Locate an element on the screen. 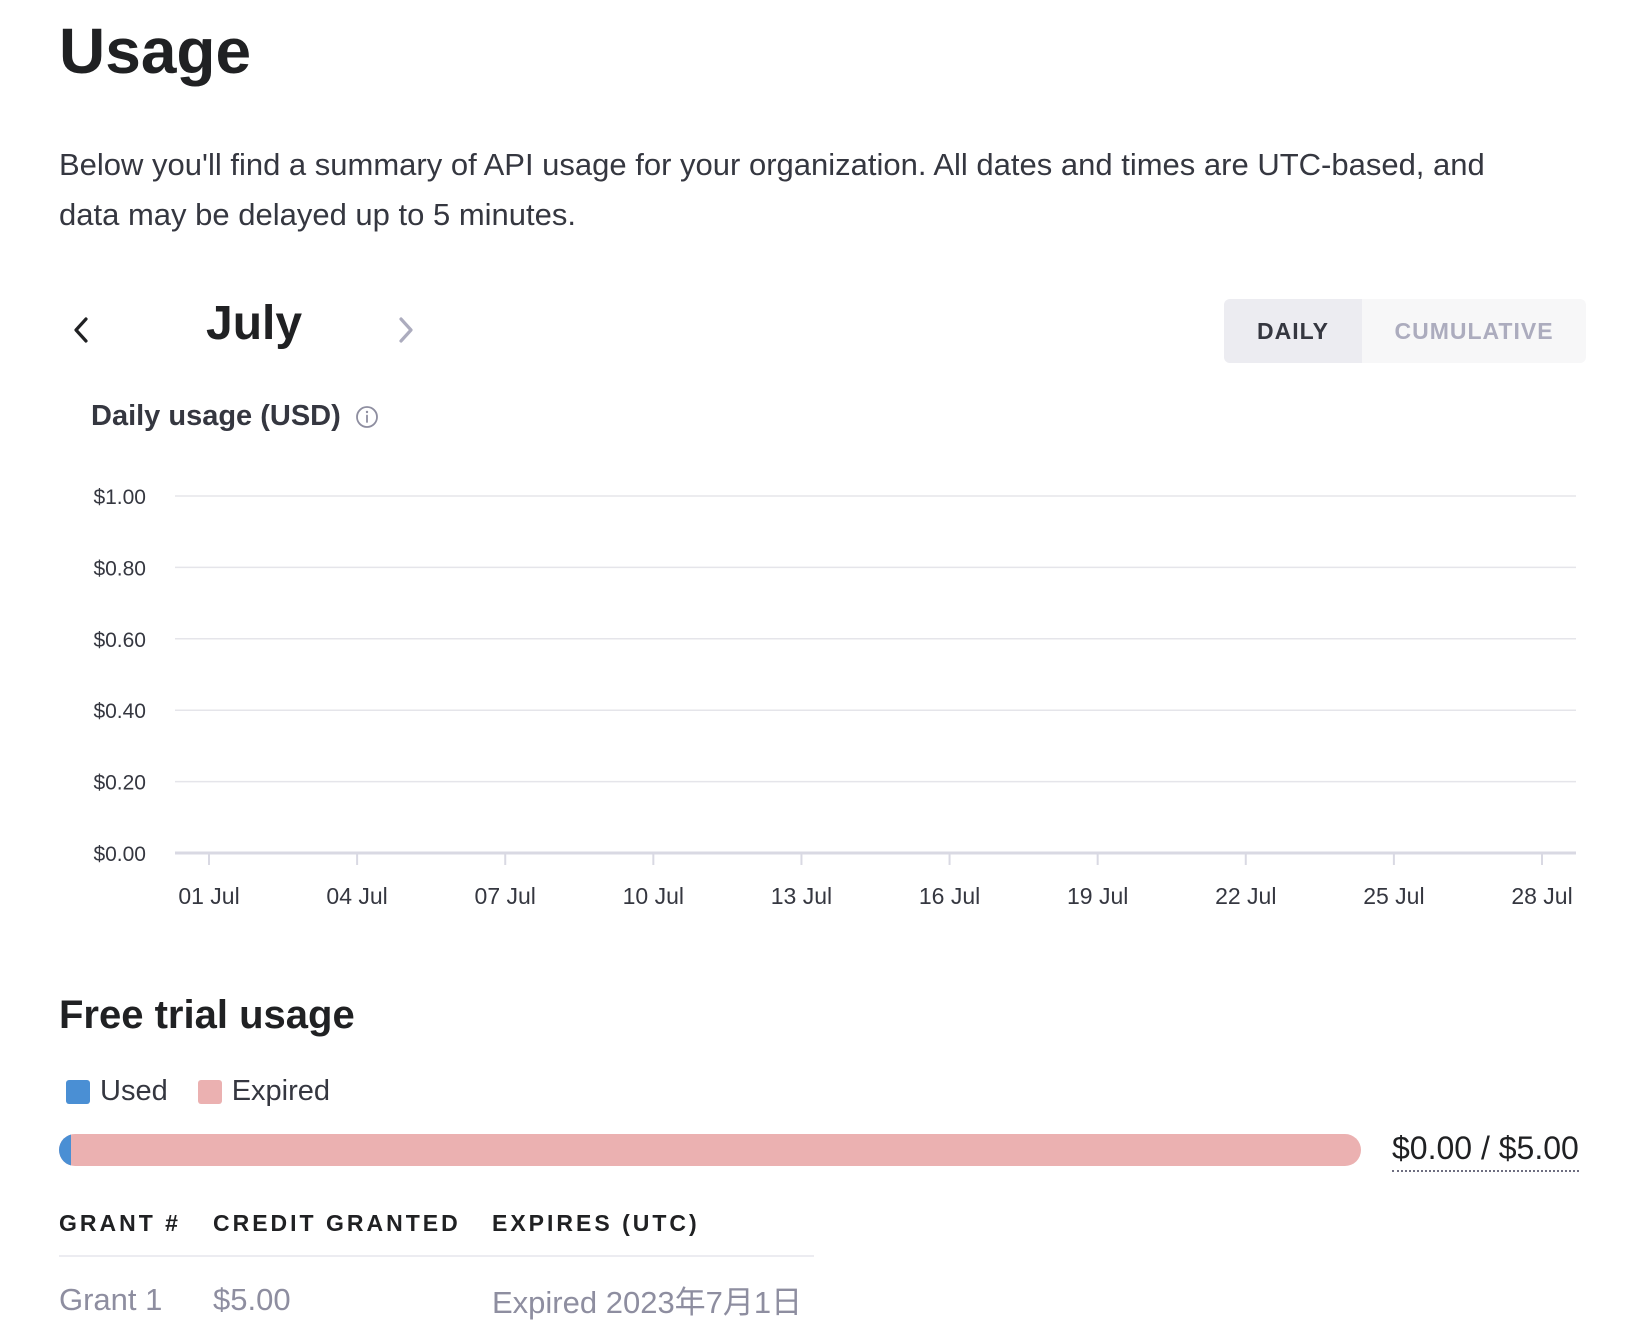 This screenshot has height=1332, width=1642. x-tick-label: 01 Jul is located at coordinates (208, 896).